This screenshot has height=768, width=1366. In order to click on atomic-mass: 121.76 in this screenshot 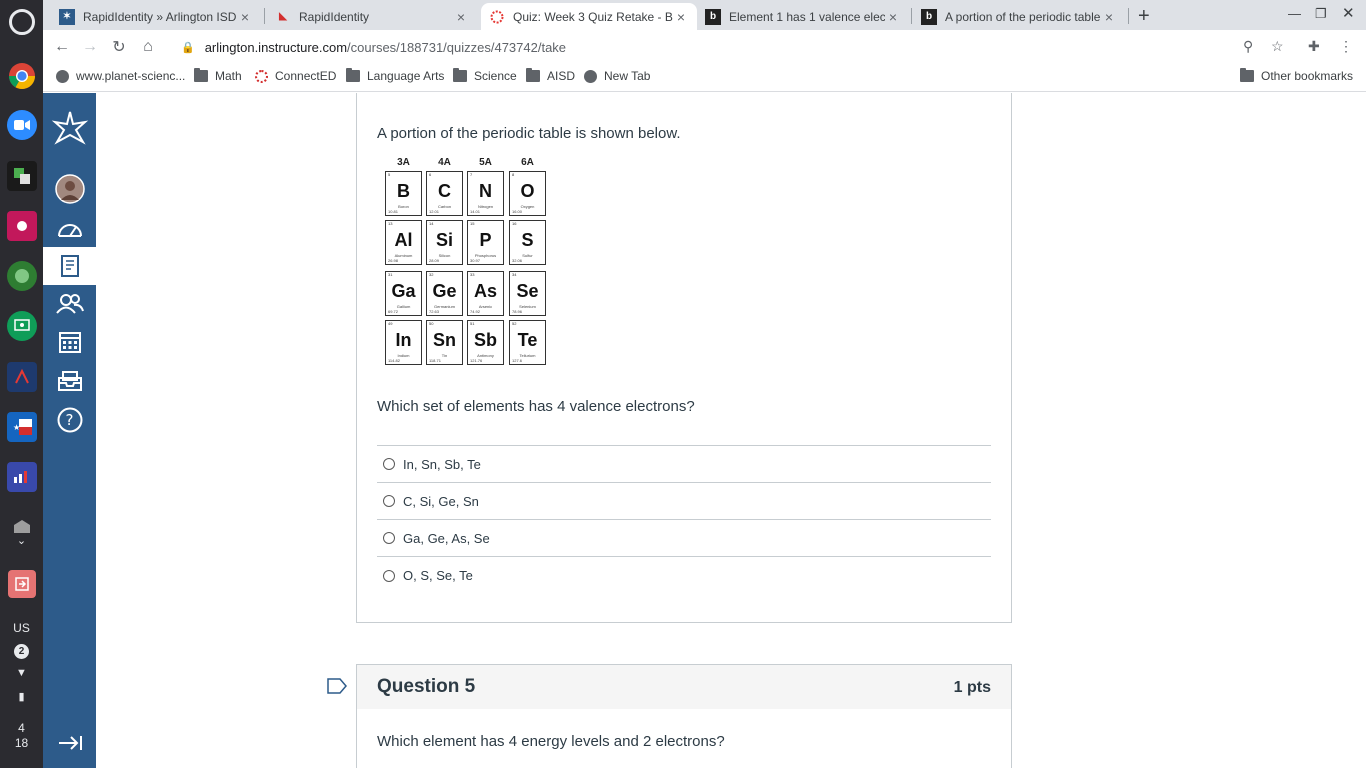, I will do `click(476, 360)`.